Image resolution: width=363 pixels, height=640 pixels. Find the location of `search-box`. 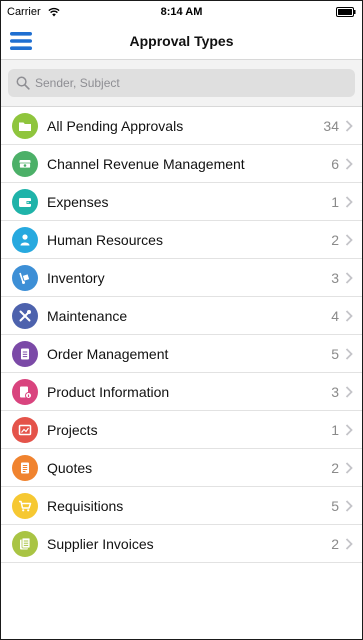

search-box is located at coordinates (181, 83).